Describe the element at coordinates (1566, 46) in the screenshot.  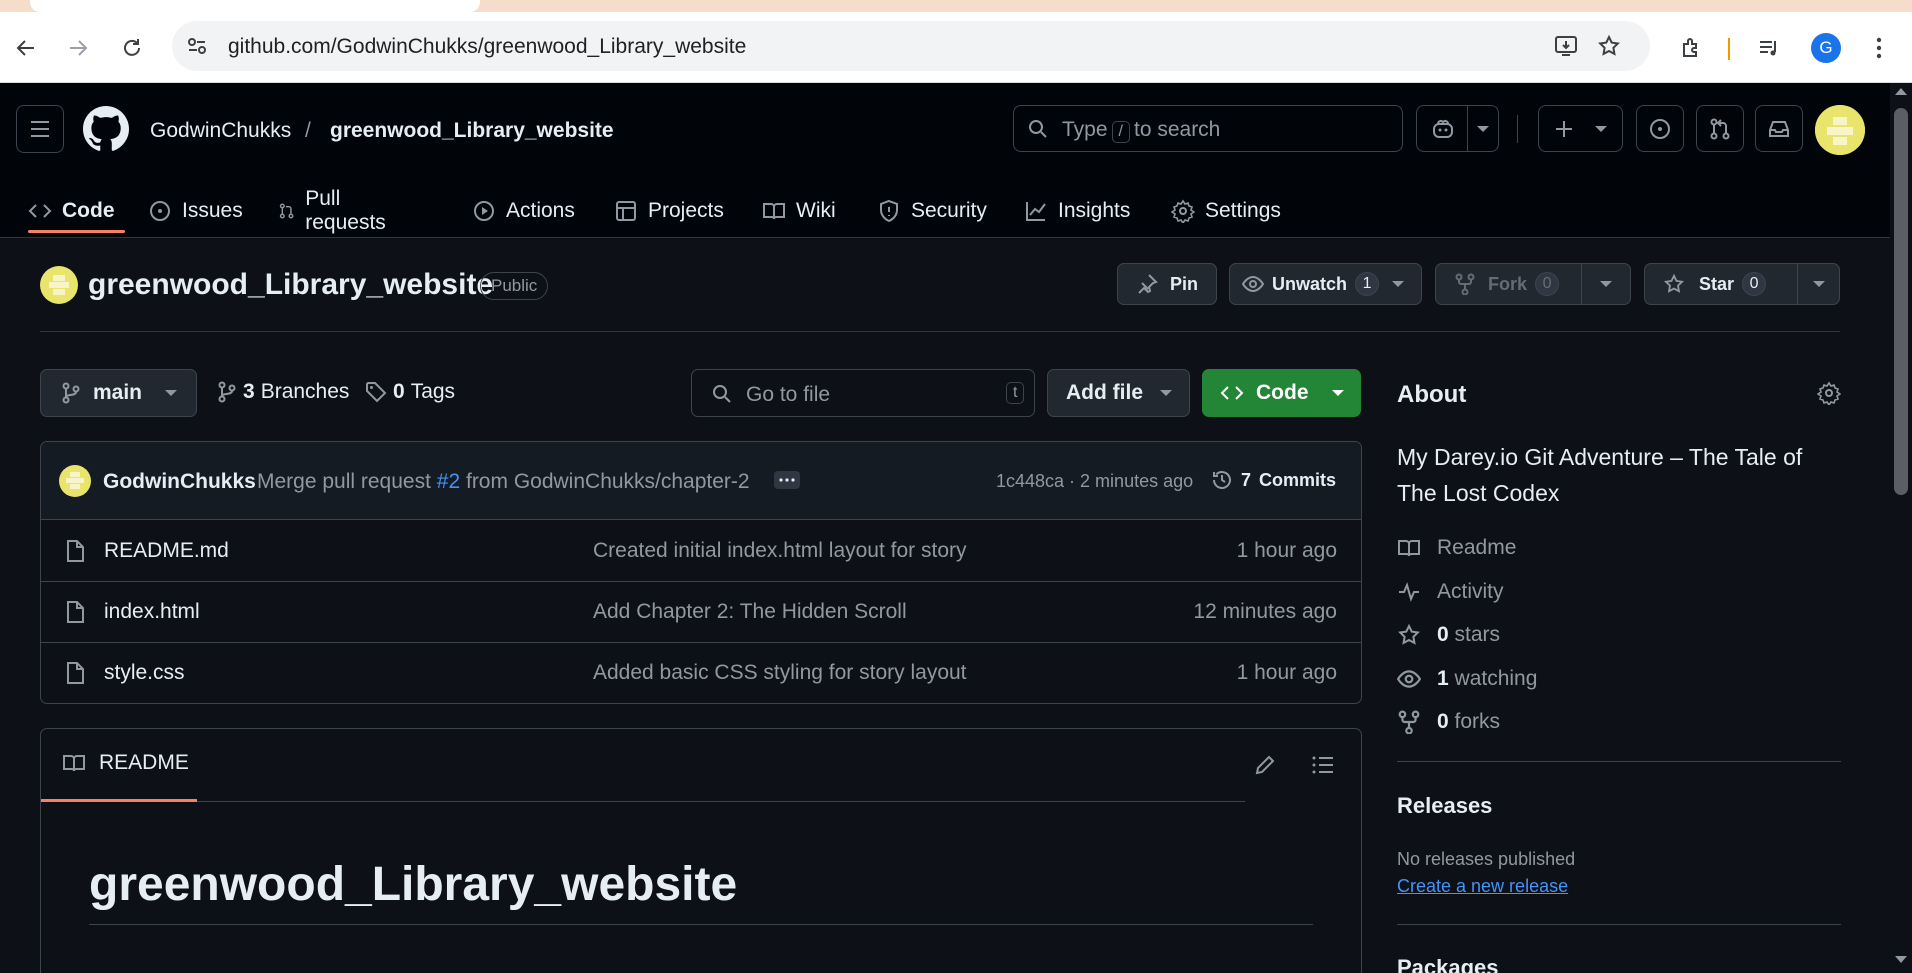
I see `install-app-icon` at that location.